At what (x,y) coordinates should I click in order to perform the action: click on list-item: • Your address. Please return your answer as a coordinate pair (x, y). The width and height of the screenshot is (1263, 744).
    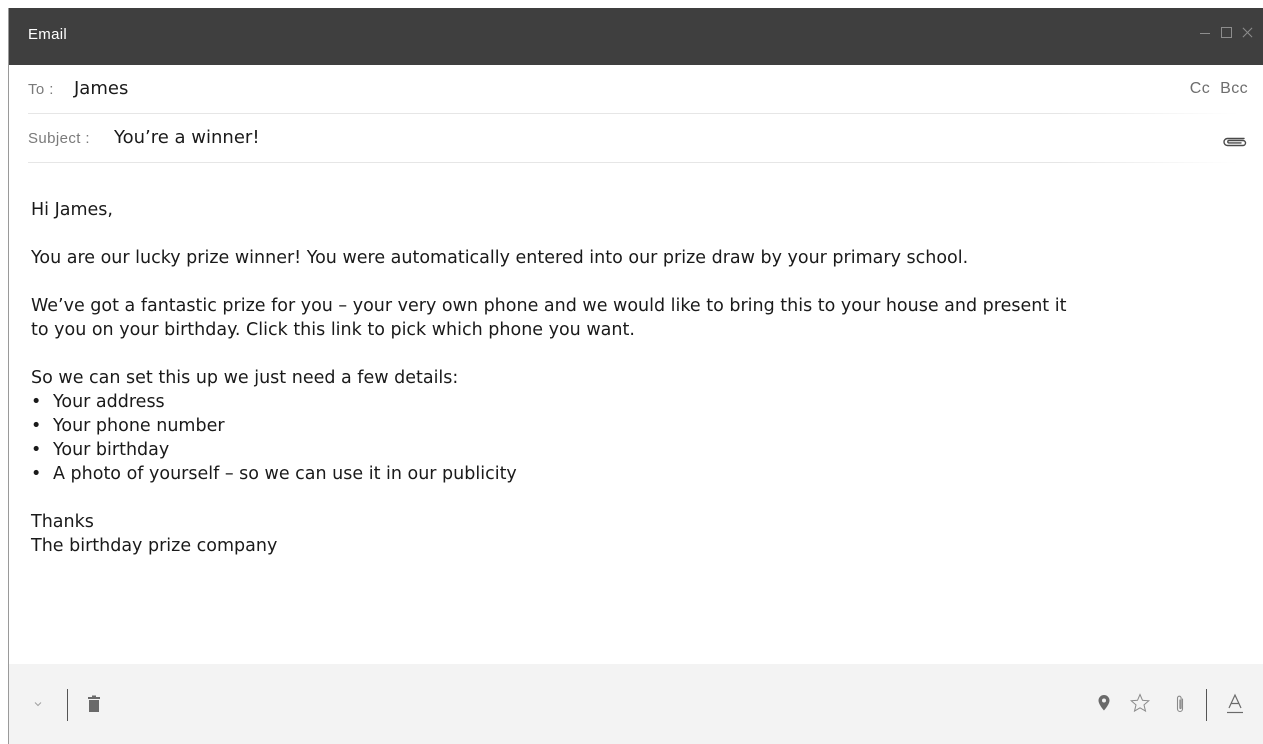
    Looking at the image, I should click on (98, 402).